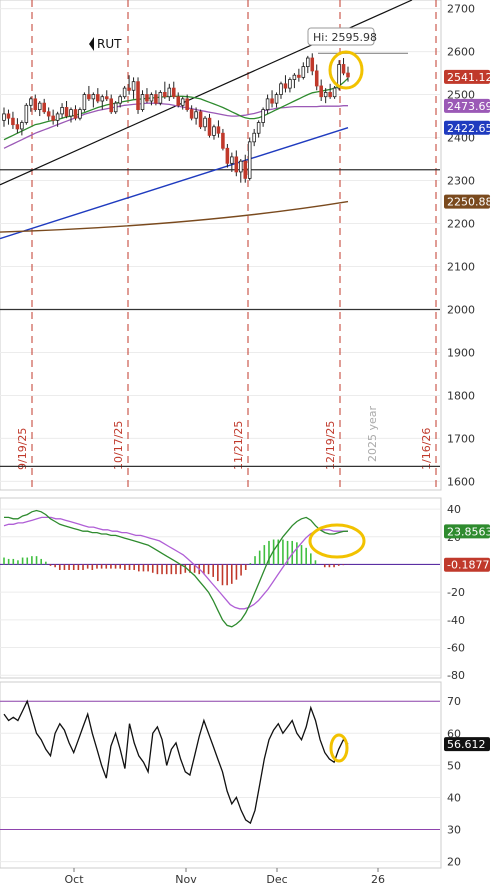 This screenshot has width=491, height=888. Describe the element at coordinates (426, 449) in the screenshot. I see `date-marker-label: 1/16/26` at that location.